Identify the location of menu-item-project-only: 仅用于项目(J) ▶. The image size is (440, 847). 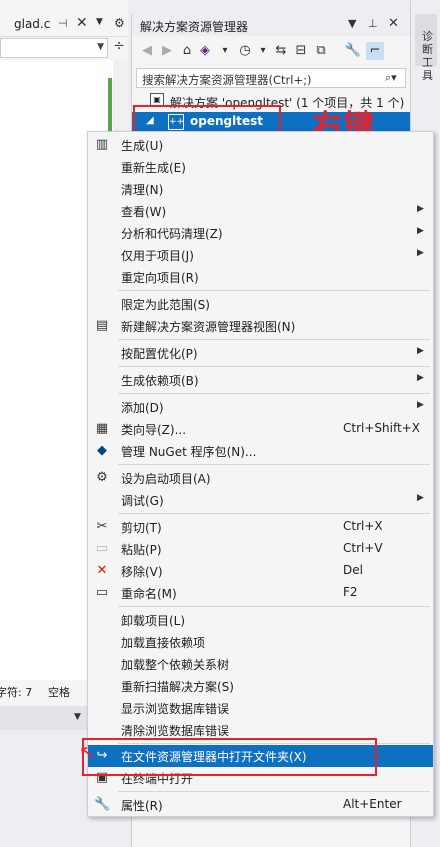
(260, 255).